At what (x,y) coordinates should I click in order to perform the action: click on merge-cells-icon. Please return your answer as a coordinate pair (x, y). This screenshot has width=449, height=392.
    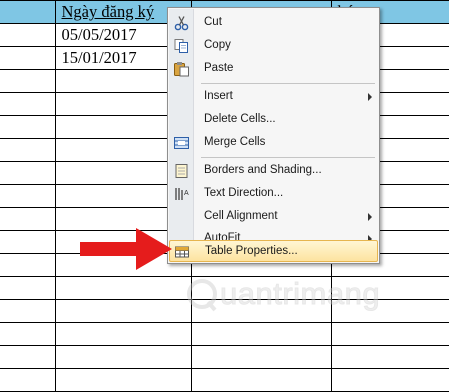
    Looking at the image, I should click on (181, 143).